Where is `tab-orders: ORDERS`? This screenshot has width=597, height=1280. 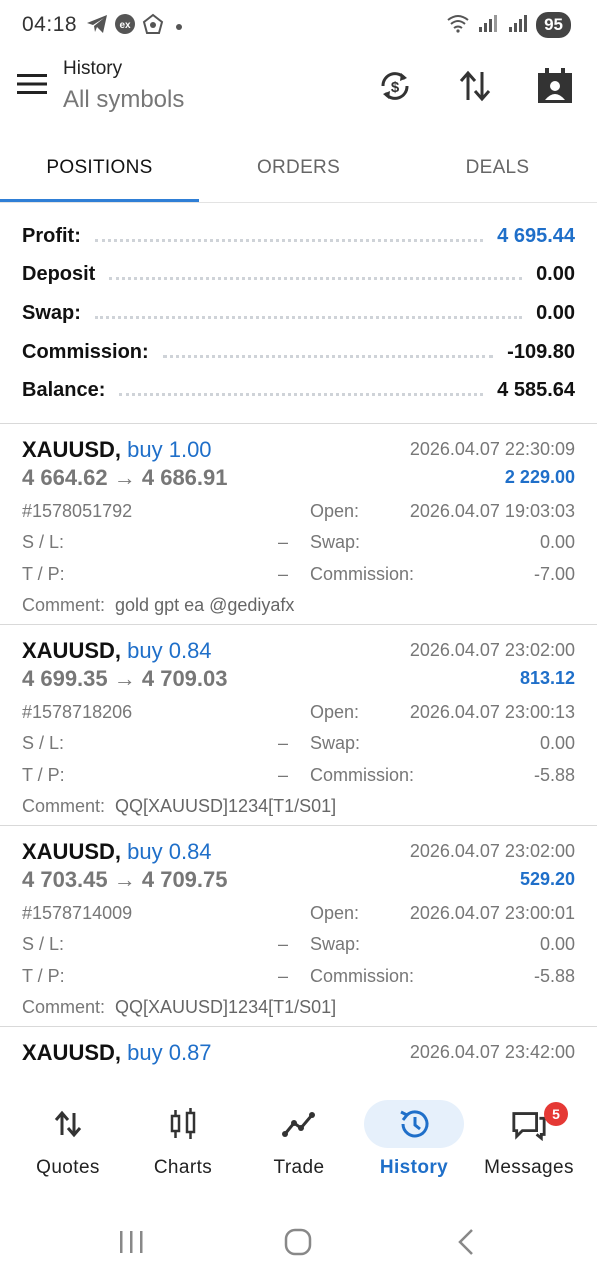 tab-orders: ORDERS is located at coordinates (298, 172).